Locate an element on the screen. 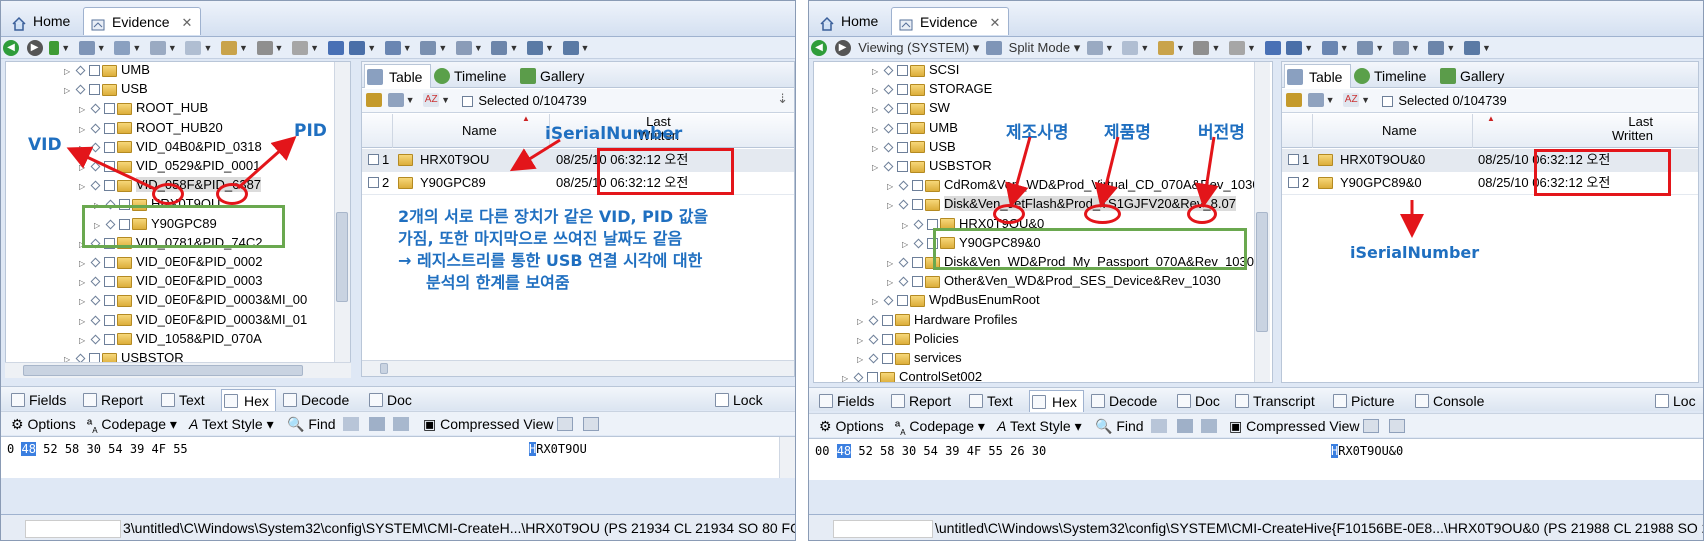 The image size is (1704, 541). tree-icon is located at coordinates (392, 48).